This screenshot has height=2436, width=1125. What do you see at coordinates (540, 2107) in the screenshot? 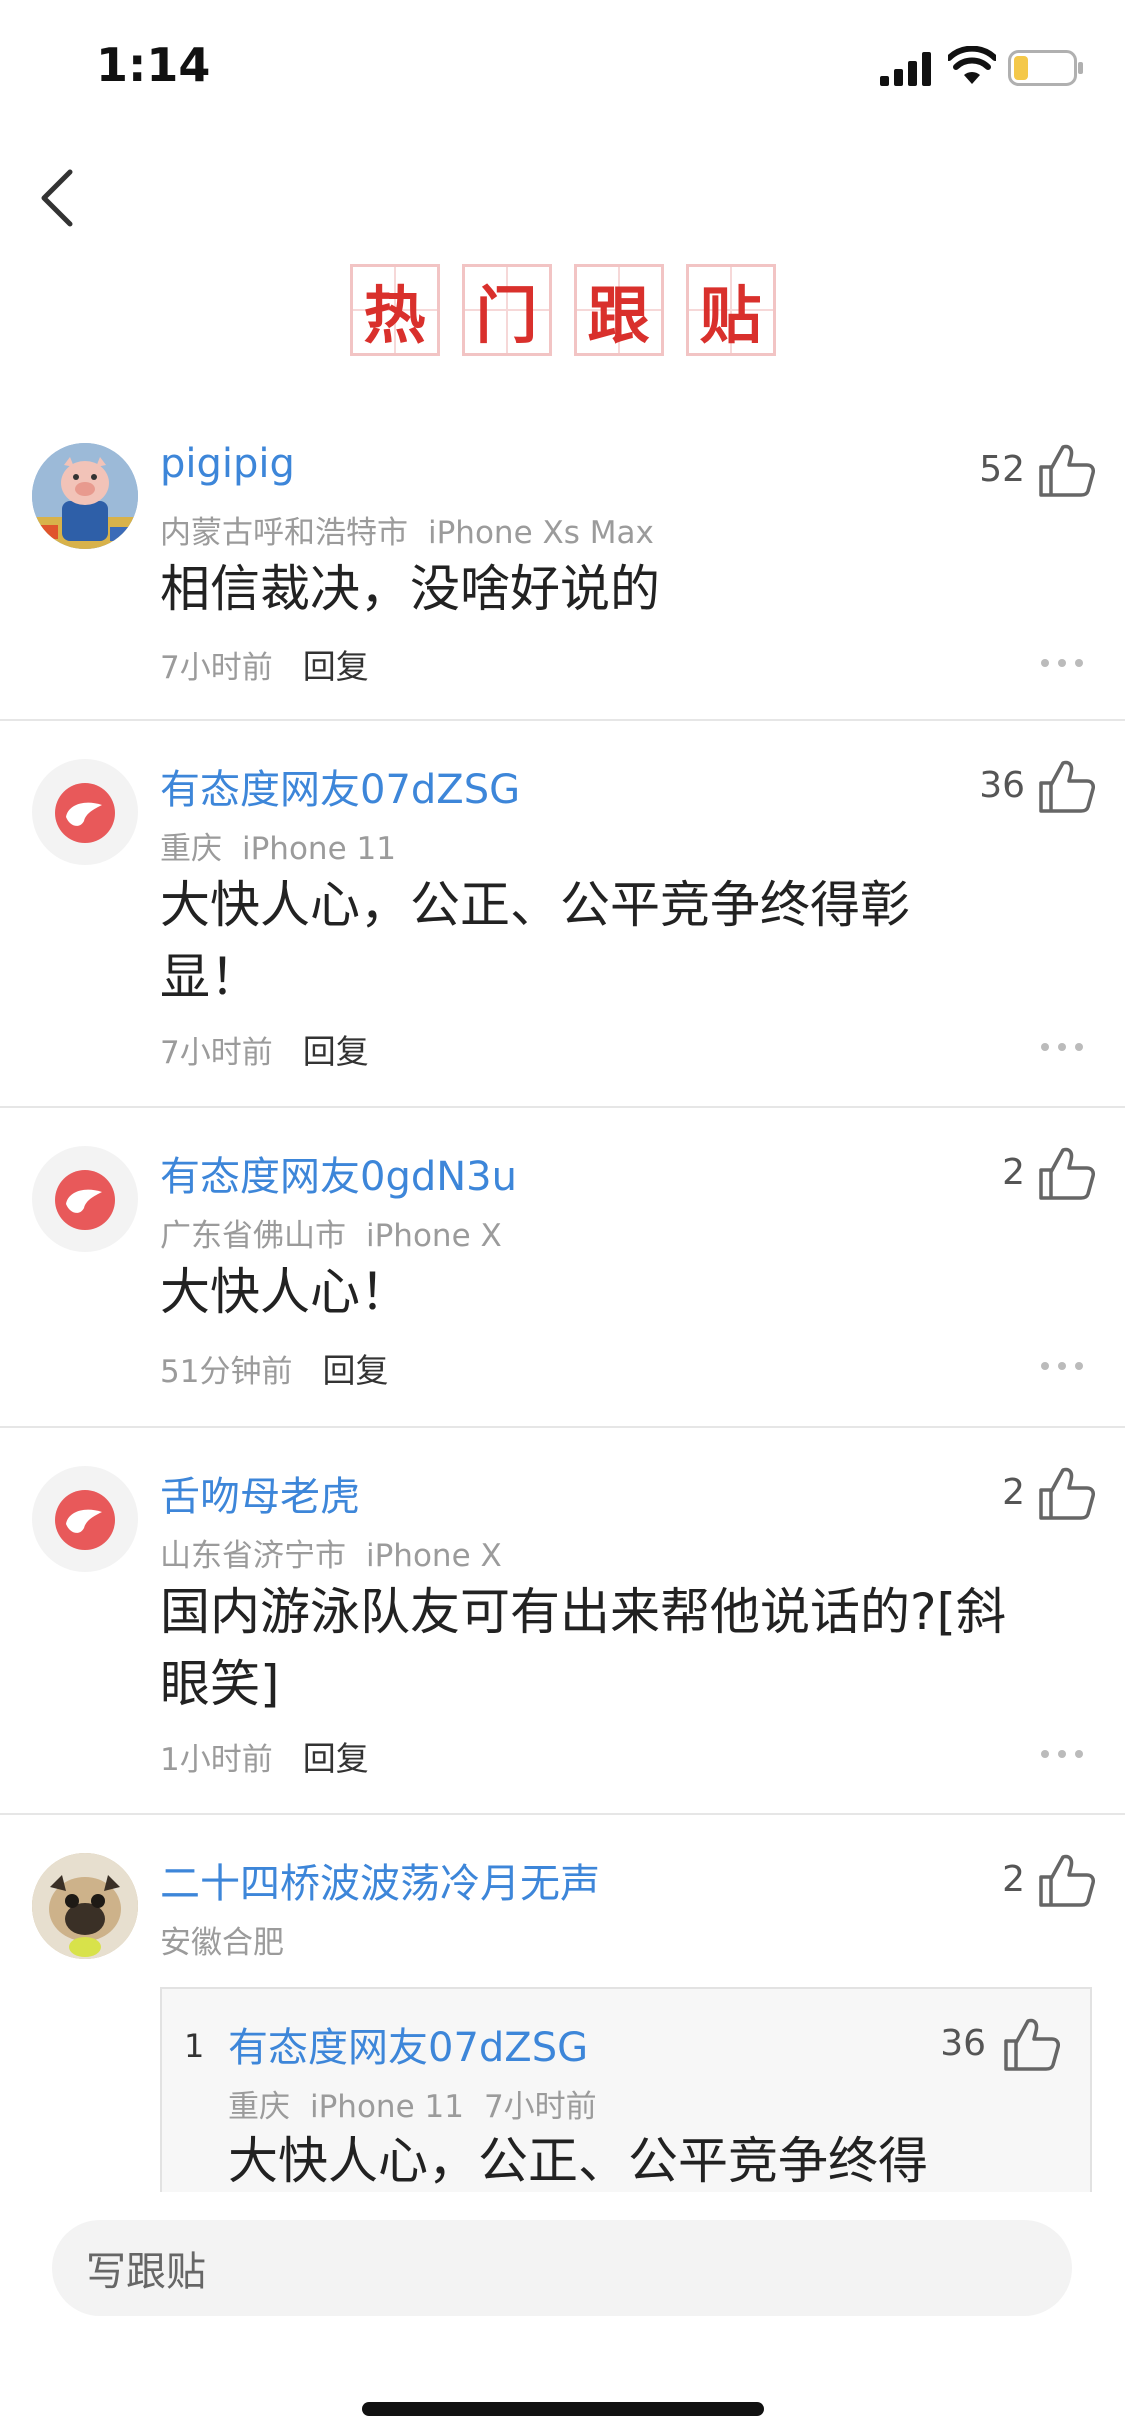
I see `quoted-time: 7小时前` at bounding box center [540, 2107].